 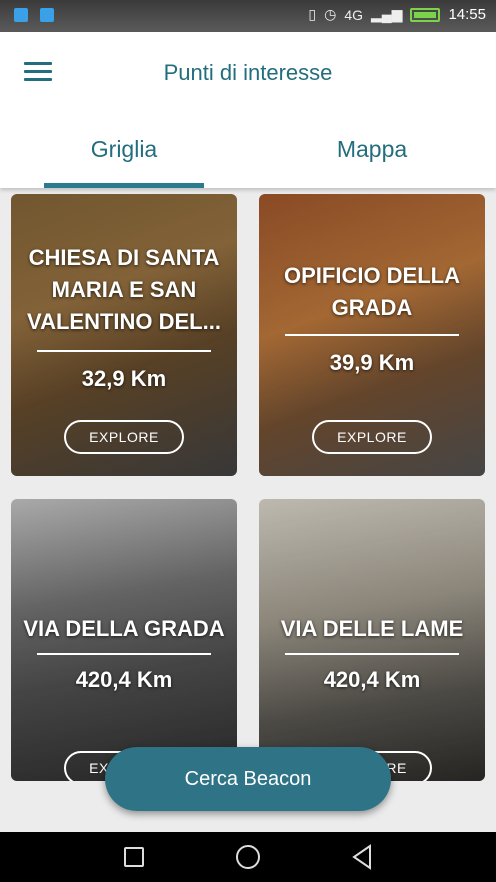 What do you see at coordinates (47, 15) in the screenshot?
I see `image-icon` at bounding box center [47, 15].